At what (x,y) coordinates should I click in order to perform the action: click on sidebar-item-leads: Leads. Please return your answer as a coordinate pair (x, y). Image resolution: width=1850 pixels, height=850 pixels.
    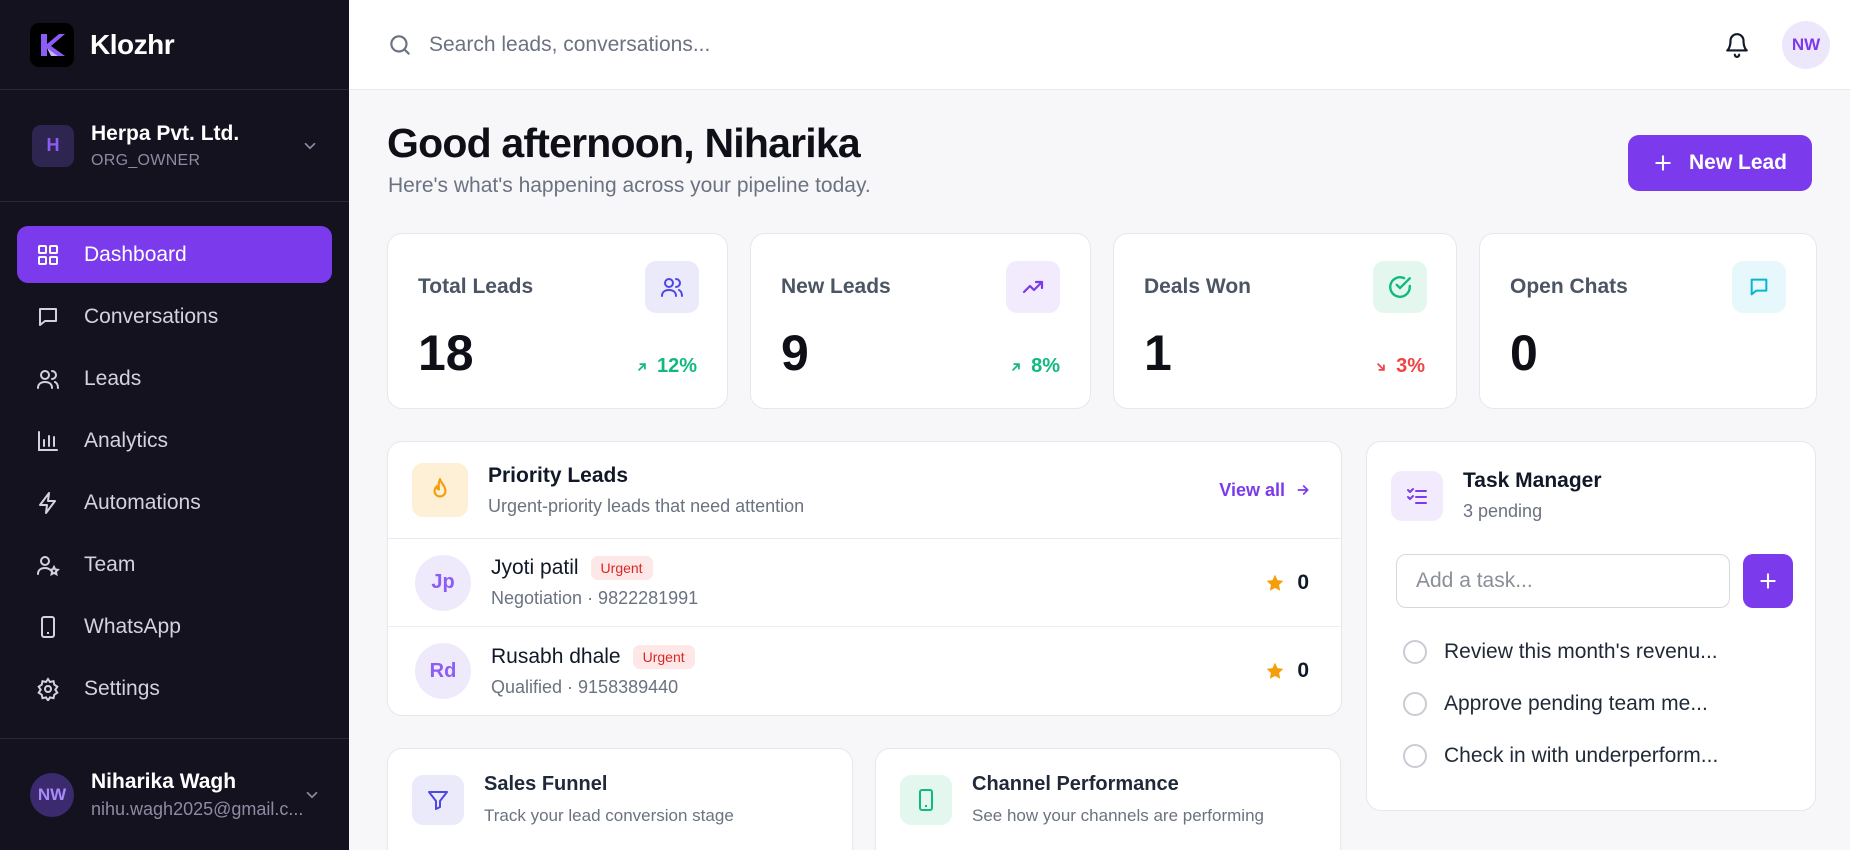
    Looking at the image, I should click on (174, 378).